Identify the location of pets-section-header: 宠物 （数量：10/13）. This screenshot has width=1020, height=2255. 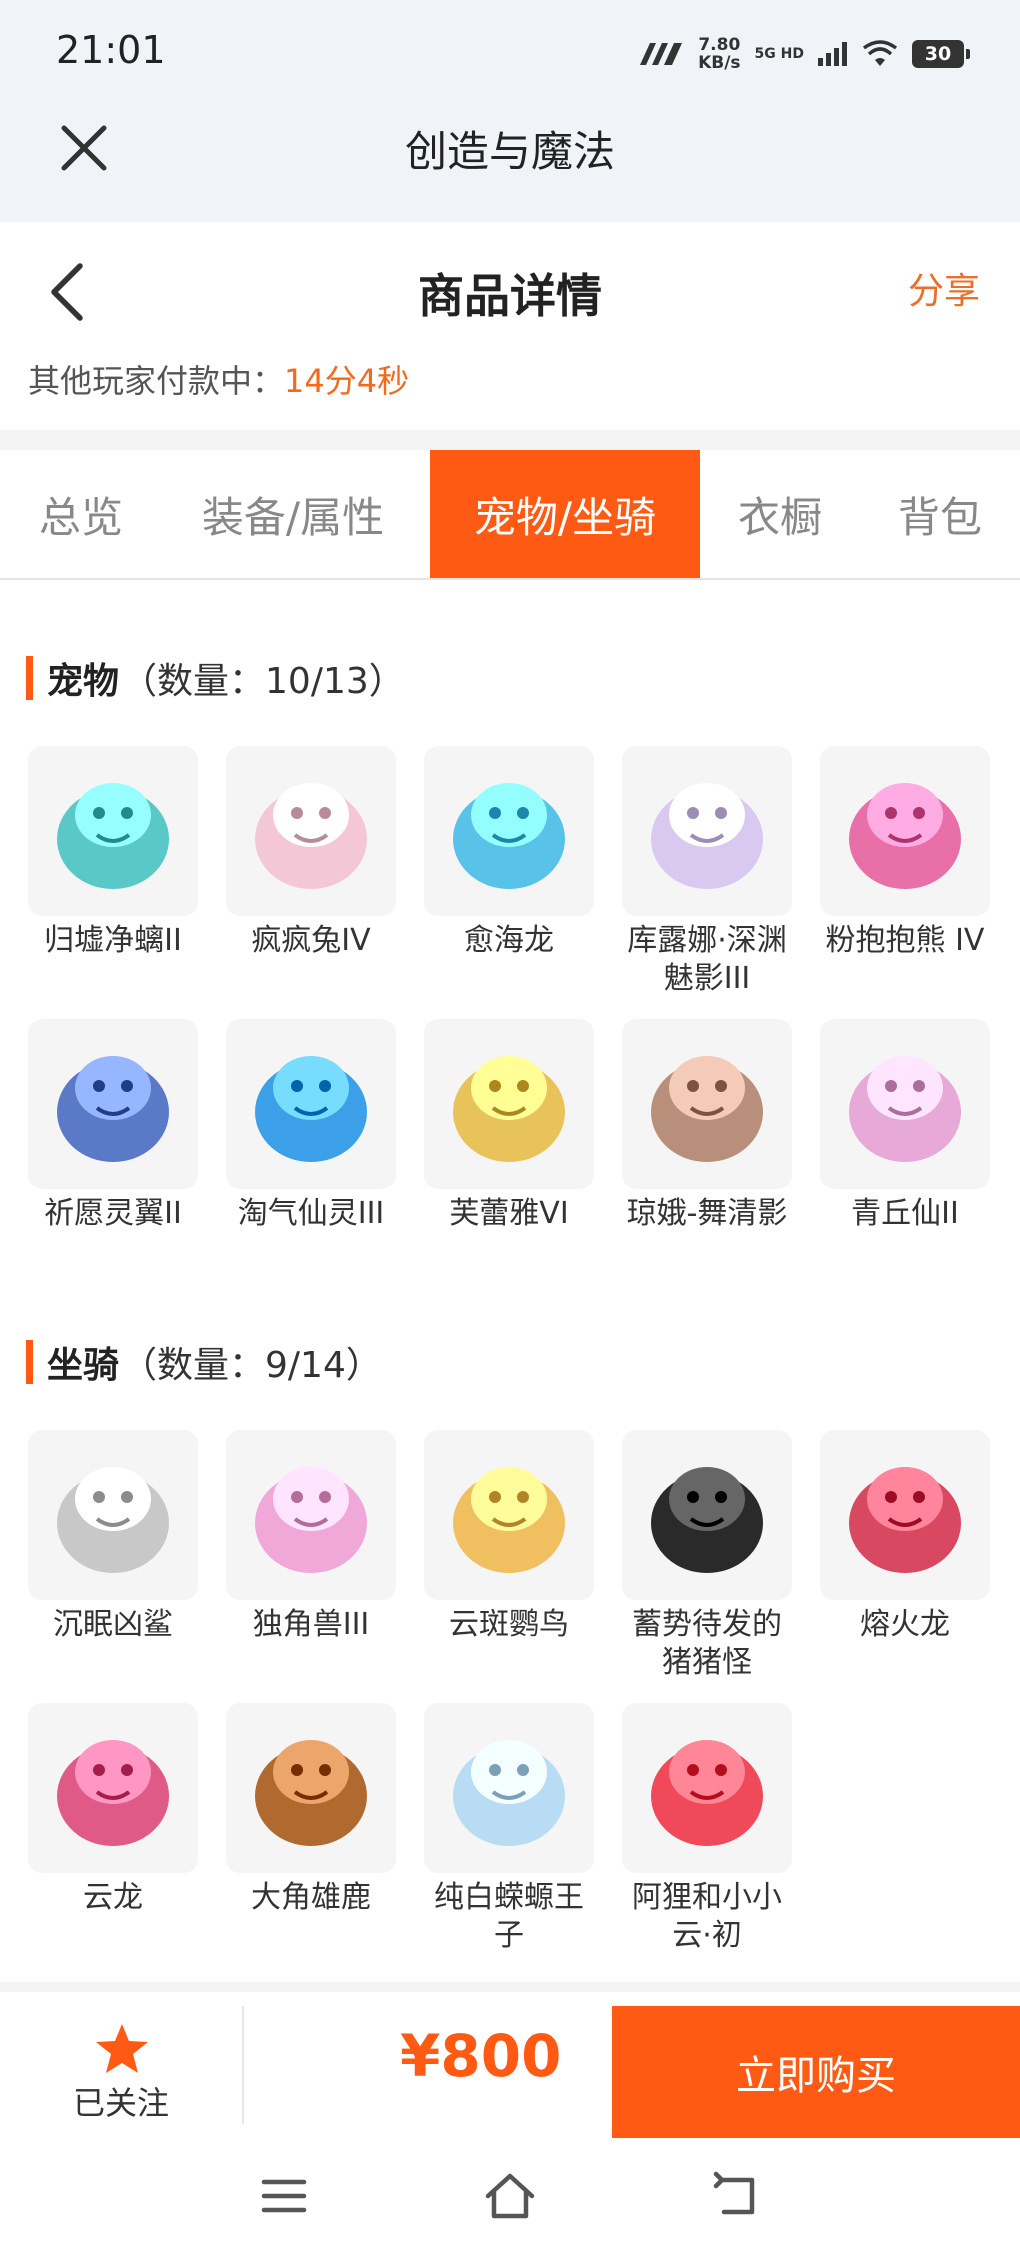
(215, 678).